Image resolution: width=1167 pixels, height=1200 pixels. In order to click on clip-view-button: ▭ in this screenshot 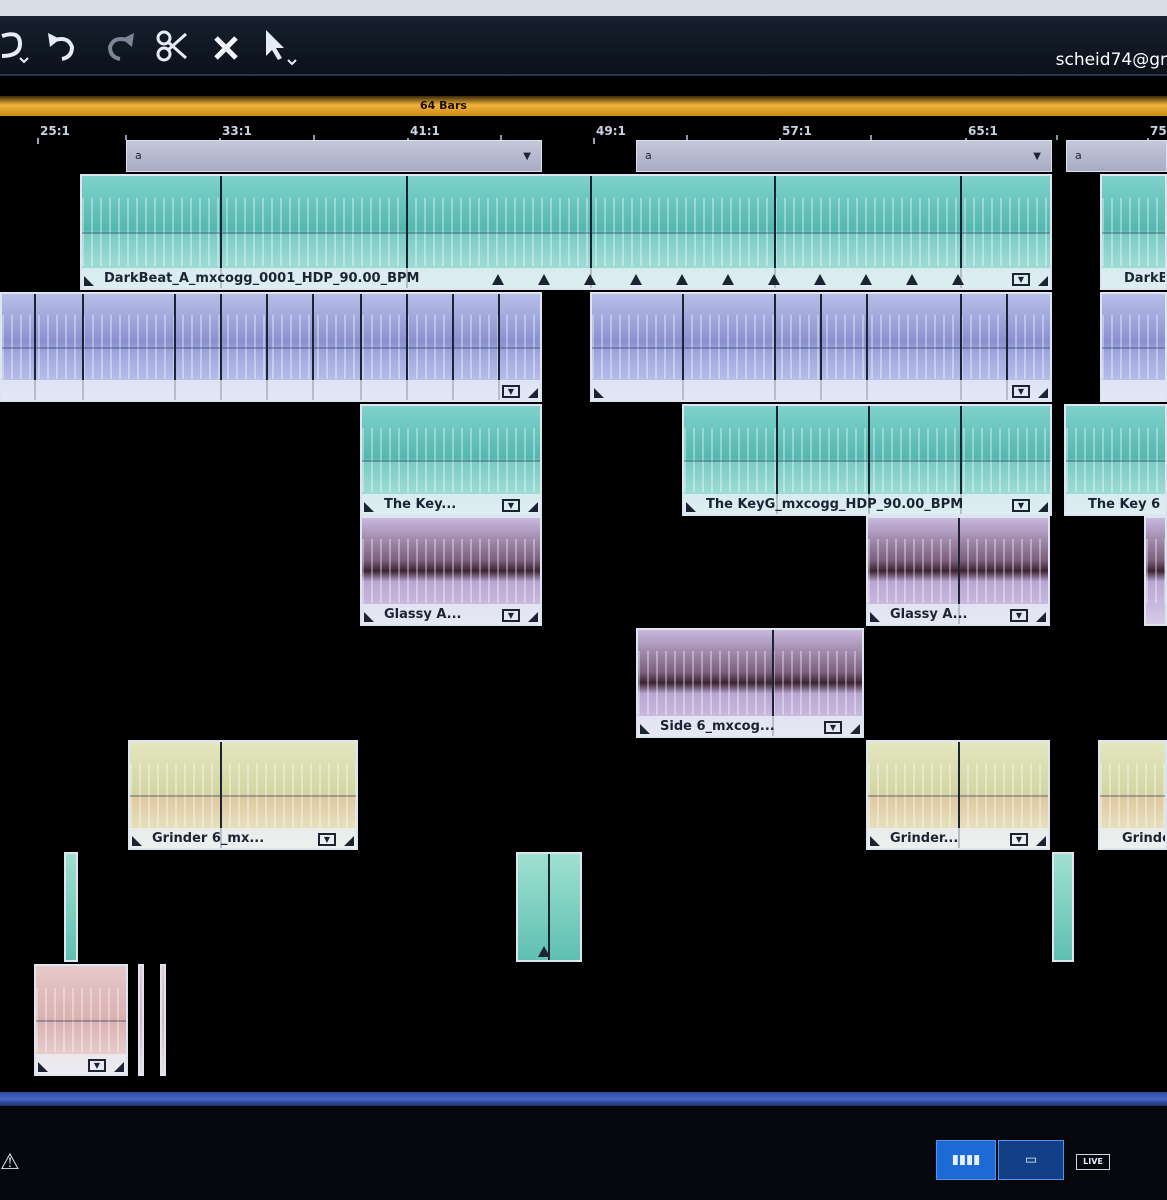, I will do `click(1031, 1160)`.